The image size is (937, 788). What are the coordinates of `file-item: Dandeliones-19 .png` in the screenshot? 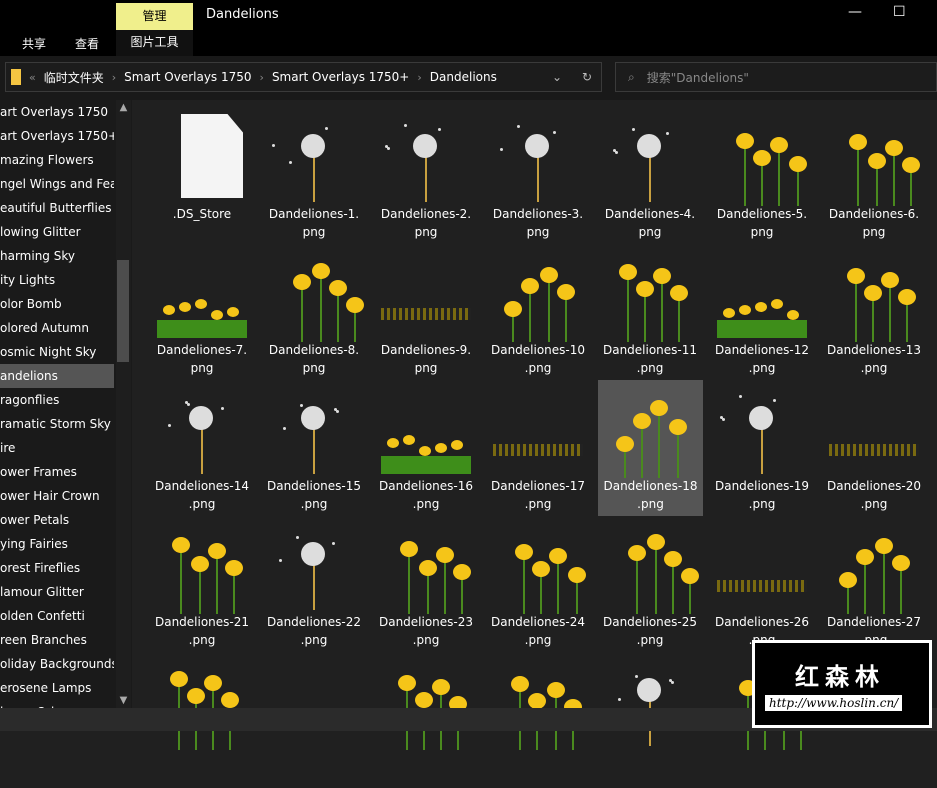 It's located at (762, 448).